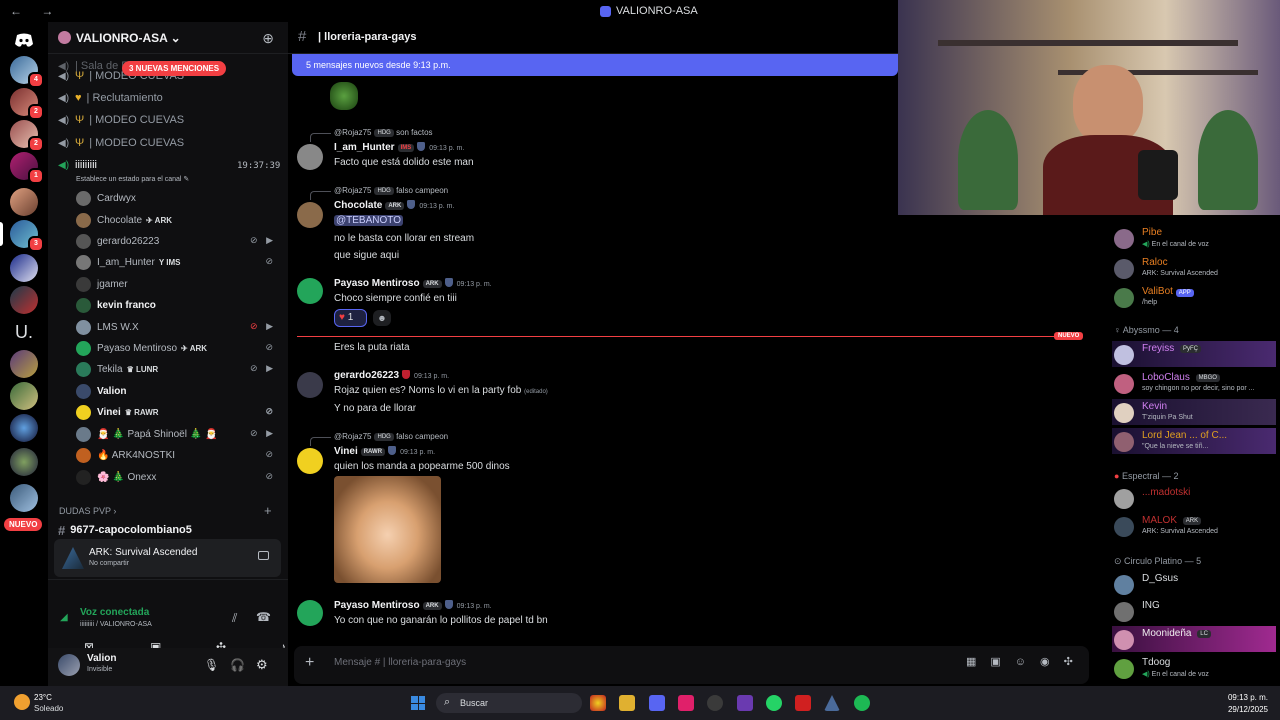 Image resolution: width=1280 pixels, height=720 pixels. What do you see at coordinates (627, 703) in the screenshot?
I see `folder-icon` at bounding box center [627, 703].